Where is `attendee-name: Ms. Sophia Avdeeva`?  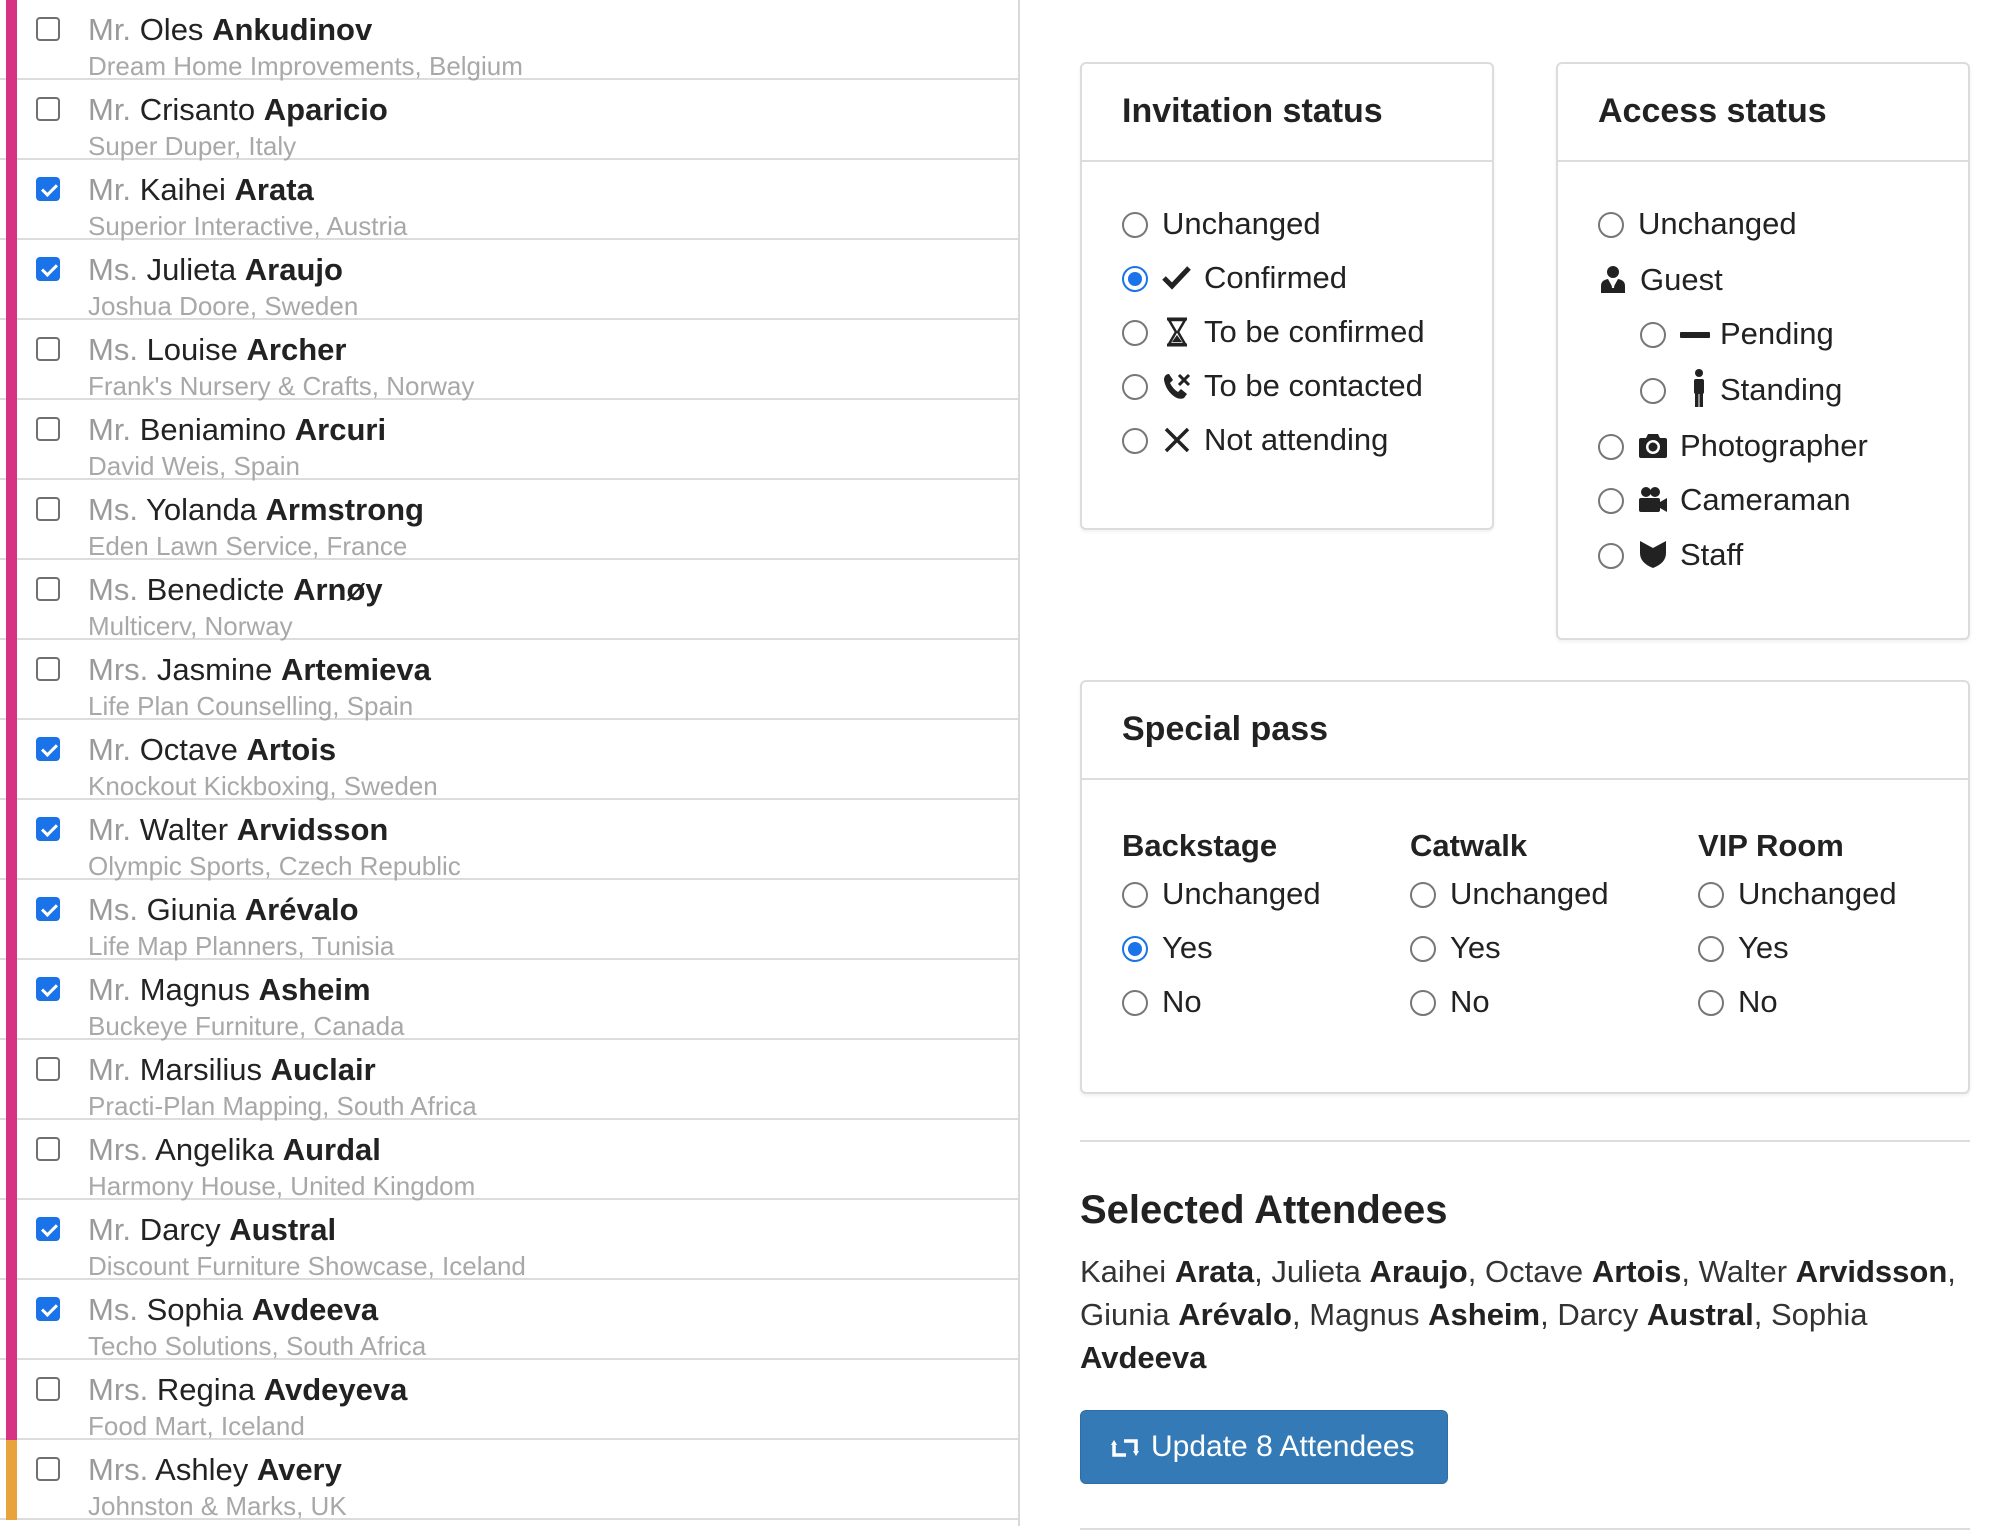
attendee-name: Ms. Sophia Avdeeva is located at coordinates (233, 1310).